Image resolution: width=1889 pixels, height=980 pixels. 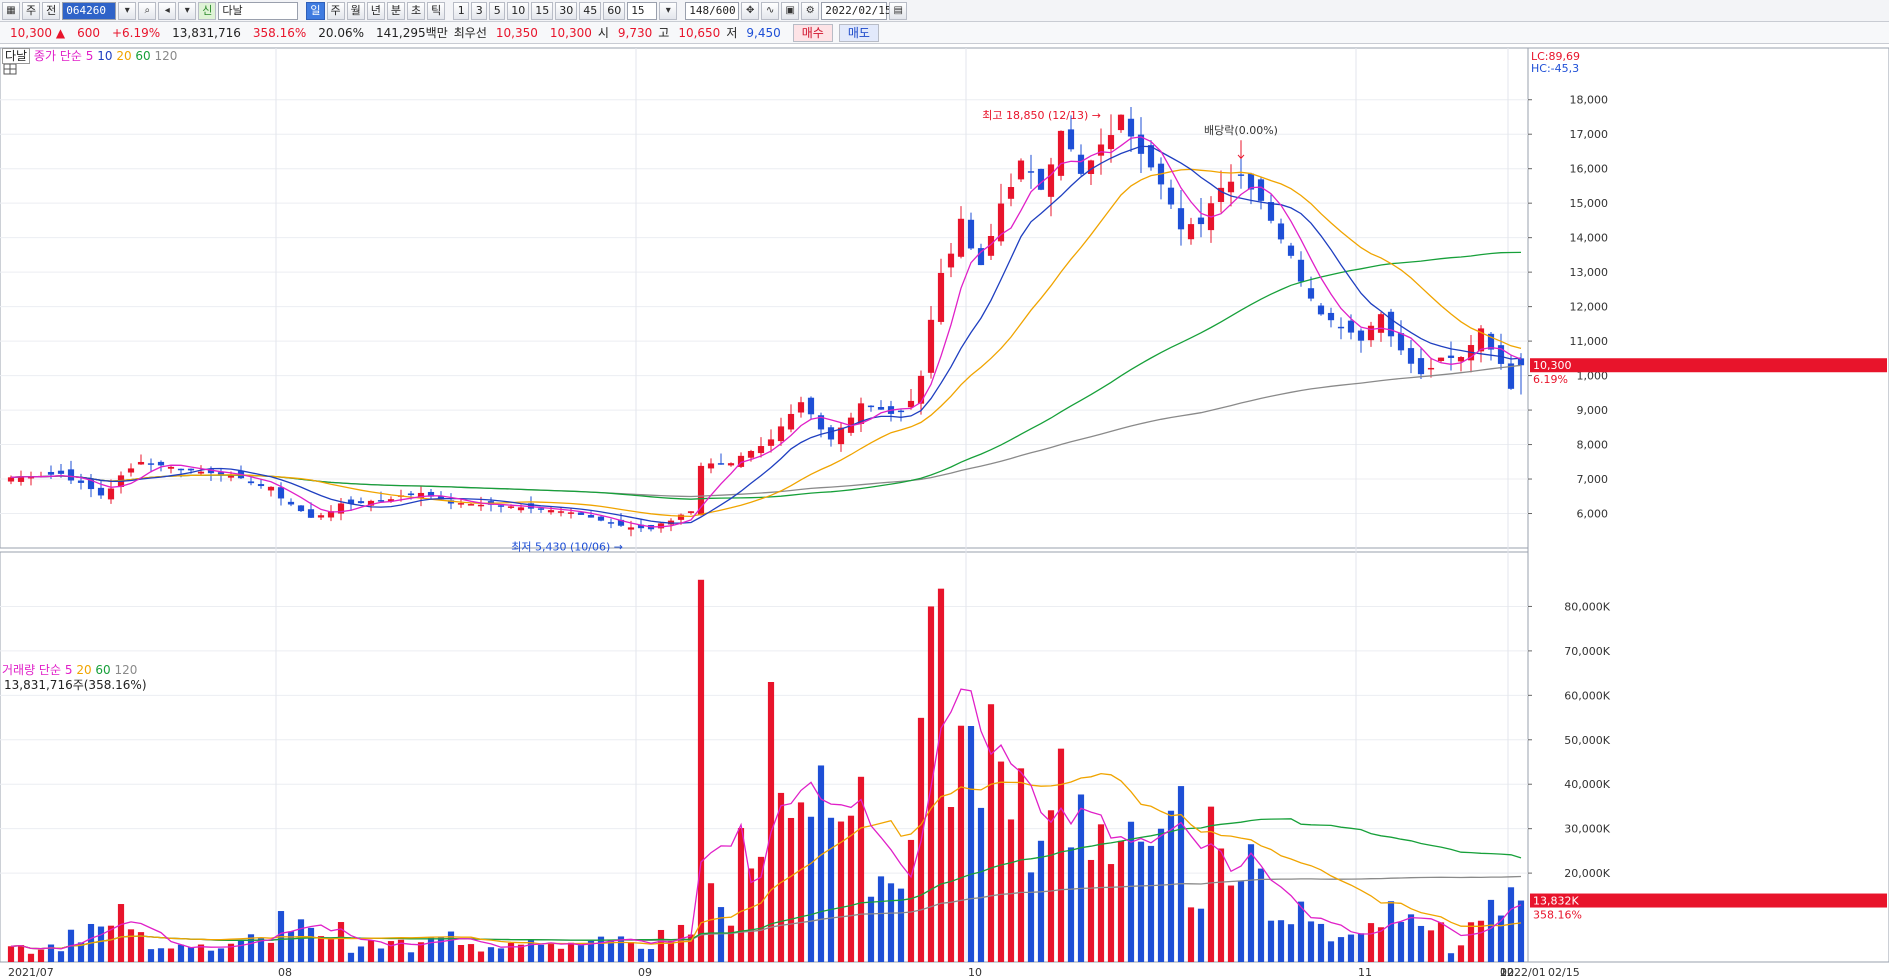 What do you see at coordinates (645, 972) in the screenshot?
I see `x-tick-label: 09` at bounding box center [645, 972].